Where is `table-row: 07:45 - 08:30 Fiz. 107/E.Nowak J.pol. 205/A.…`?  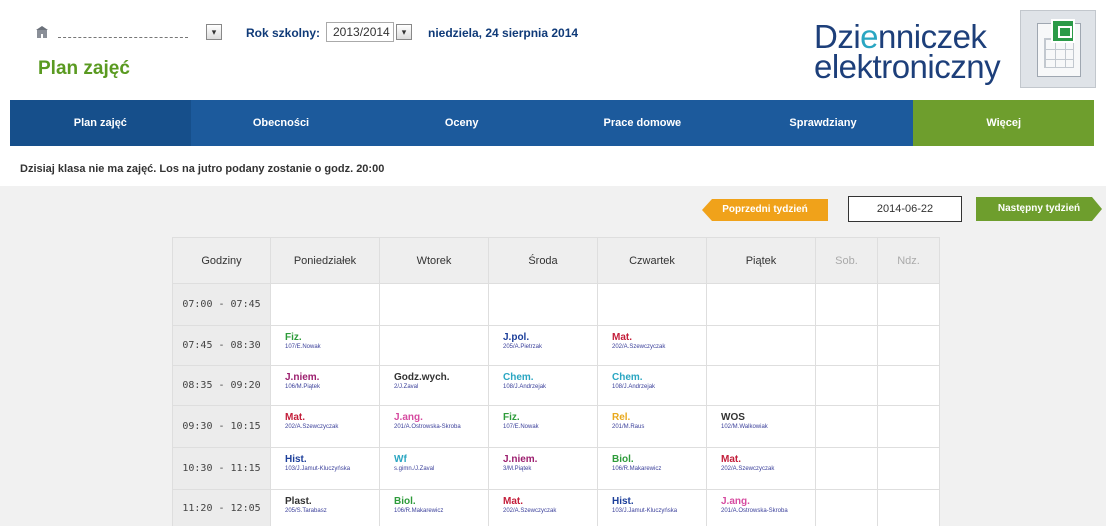 table-row: 07:45 - 08:30 Fiz. 107/E.Nowak J.pol. 205/A.… is located at coordinates (556, 345).